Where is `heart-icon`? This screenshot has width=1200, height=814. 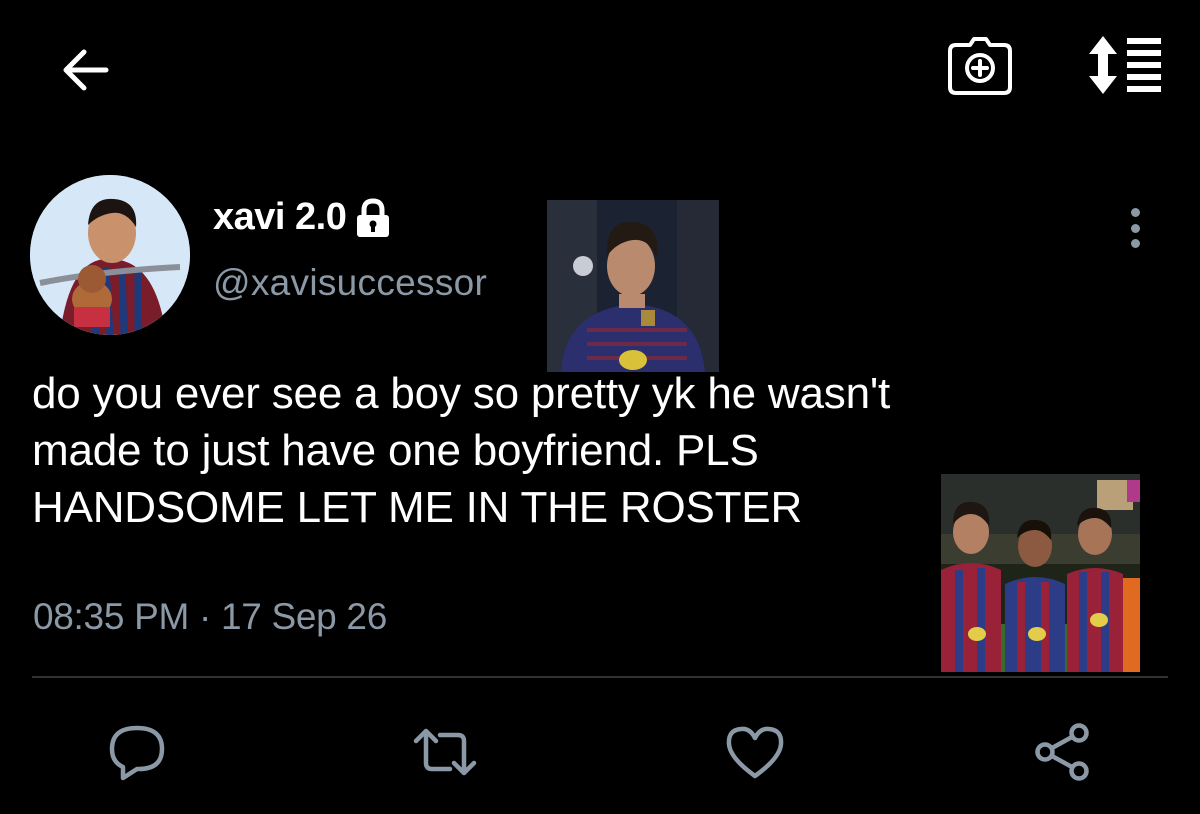
heart-icon is located at coordinates (755, 752).